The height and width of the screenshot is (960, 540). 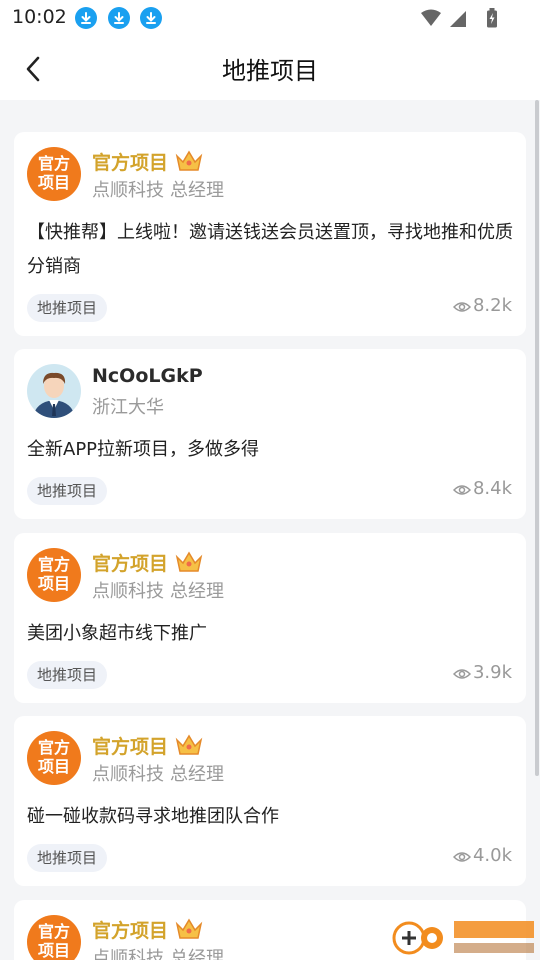 I want to click on post-content: 【快推帮】上线啦！邀请送钱送会员送置顶，寻找地推和优质分销商, so click(x=270, y=249).